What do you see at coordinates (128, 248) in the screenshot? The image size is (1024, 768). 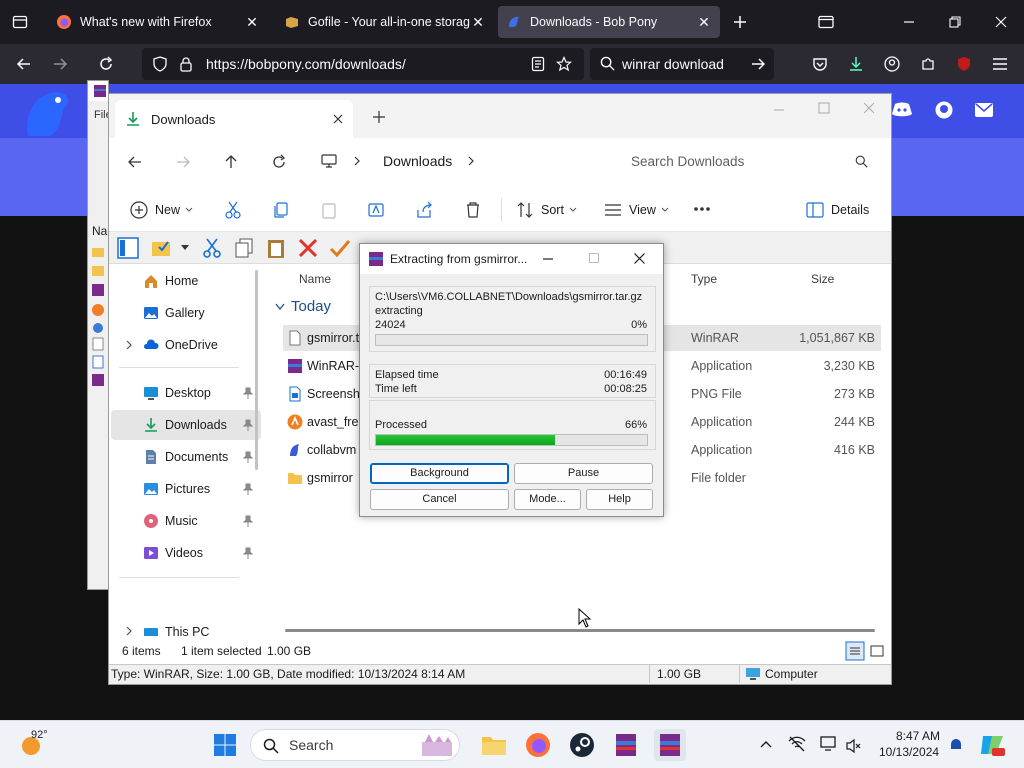 I see `panel-toggle-icon` at bounding box center [128, 248].